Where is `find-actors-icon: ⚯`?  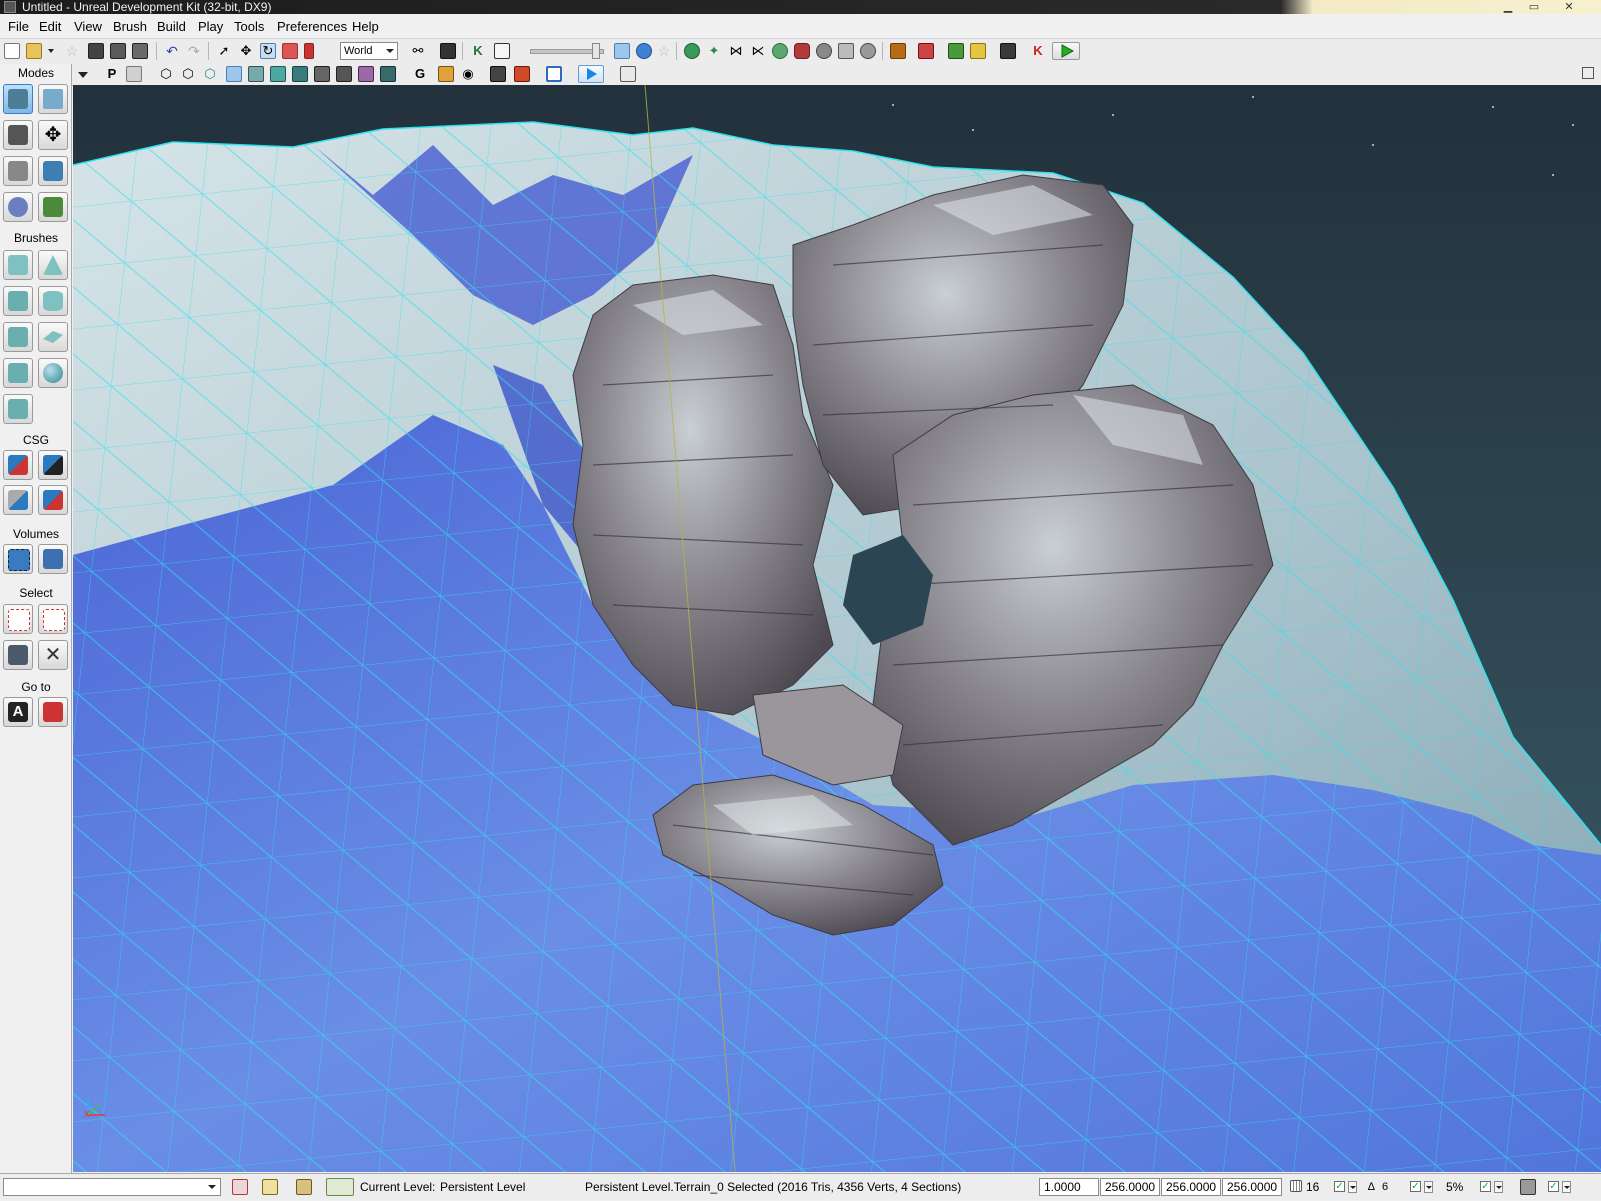 find-actors-icon: ⚯ is located at coordinates (418, 51).